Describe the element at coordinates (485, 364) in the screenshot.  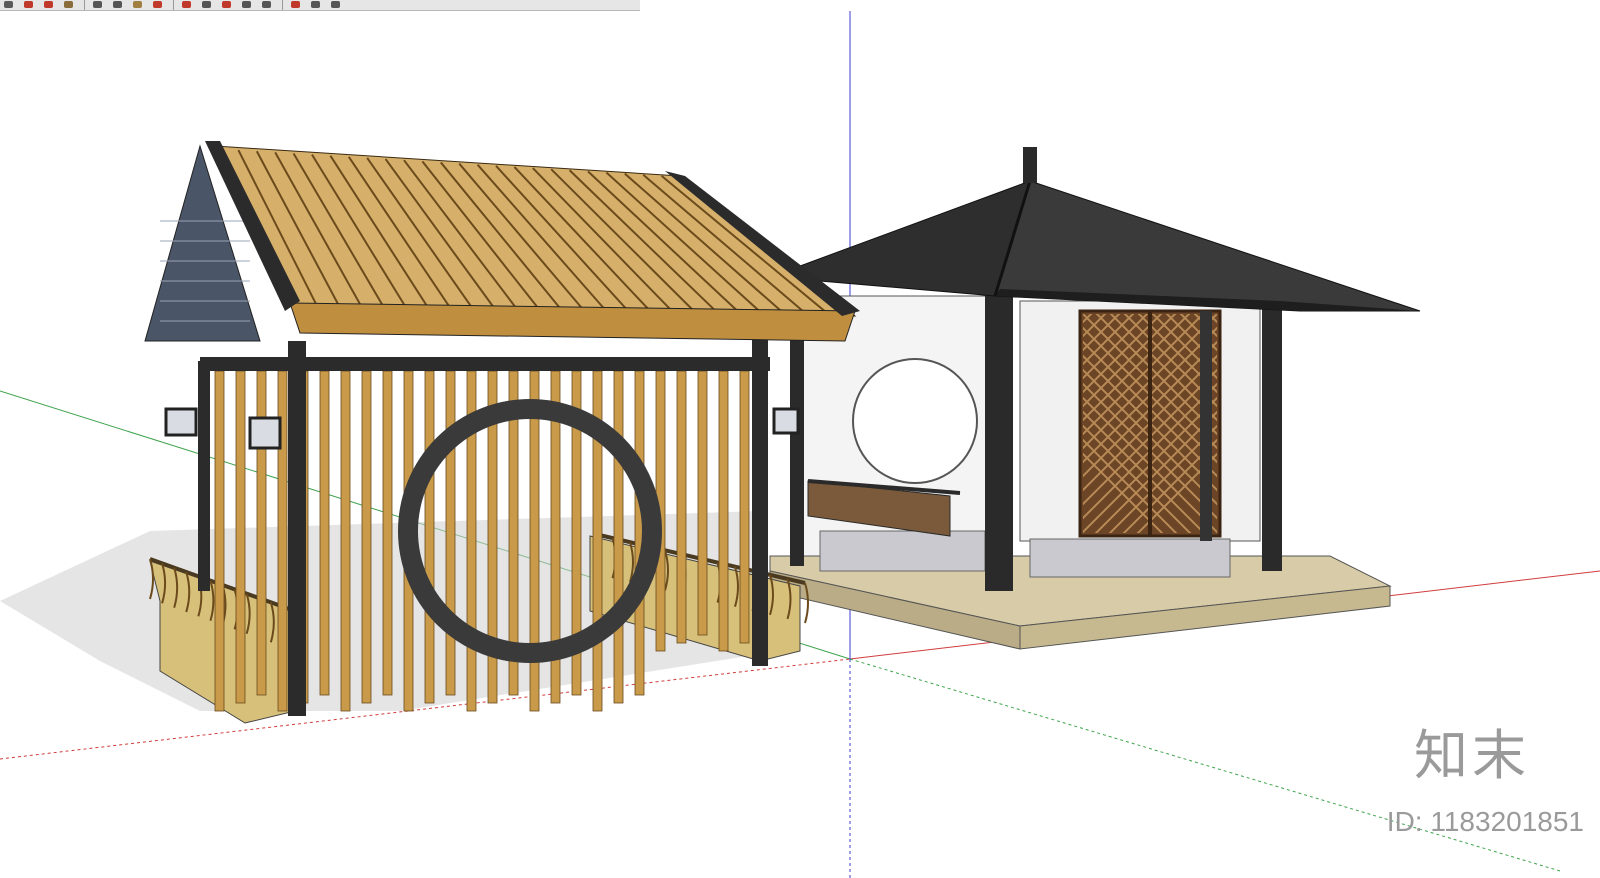
I see `frame-beam` at that location.